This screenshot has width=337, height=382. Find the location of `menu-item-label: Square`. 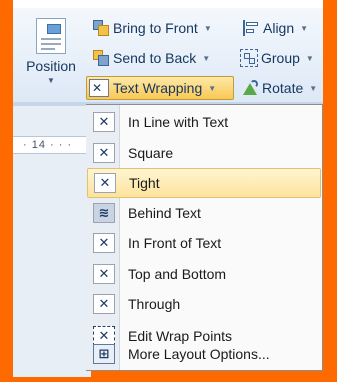

menu-item-label: Square is located at coordinates (151, 153).